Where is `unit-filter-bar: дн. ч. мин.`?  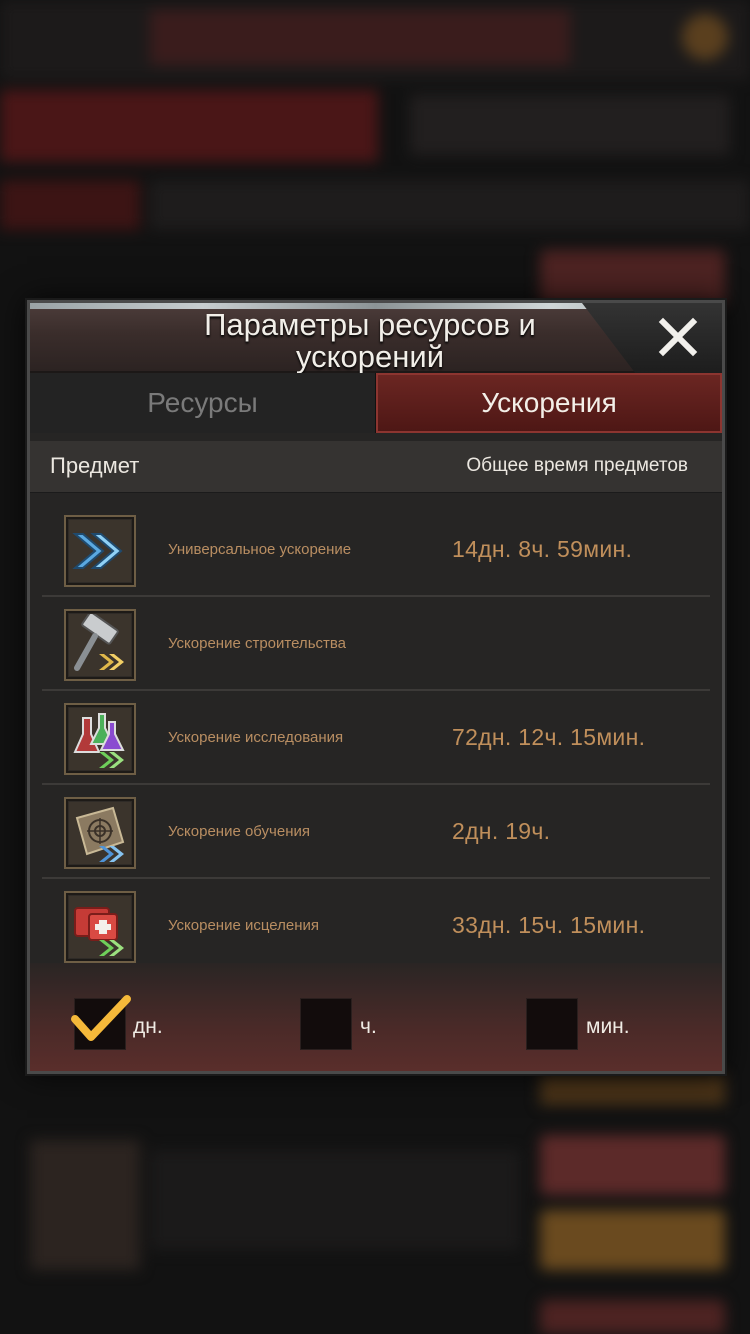 unit-filter-bar: дн. ч. мин. is located at coordinates (376, 1017).